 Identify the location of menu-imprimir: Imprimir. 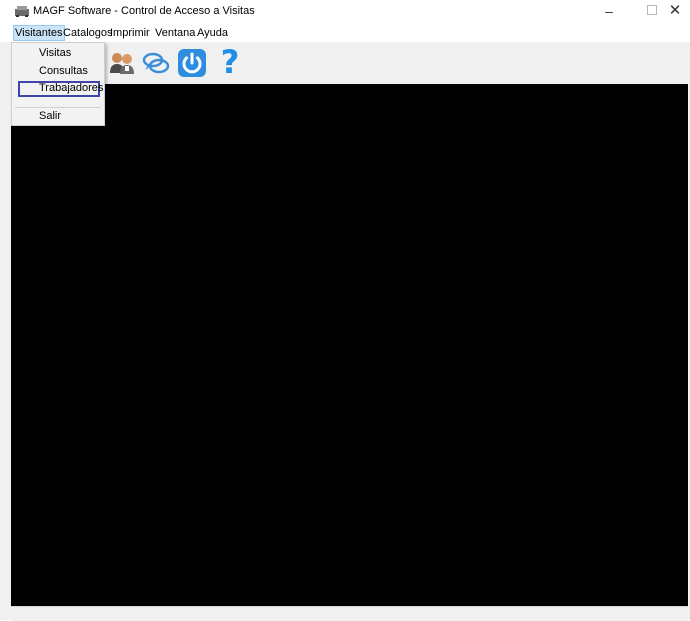
(130, 33).